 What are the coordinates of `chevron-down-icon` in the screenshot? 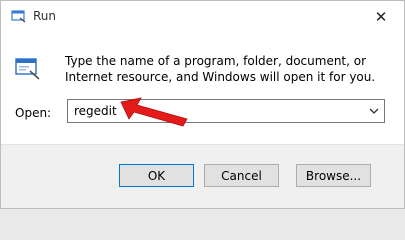 It's located at (374, 111).